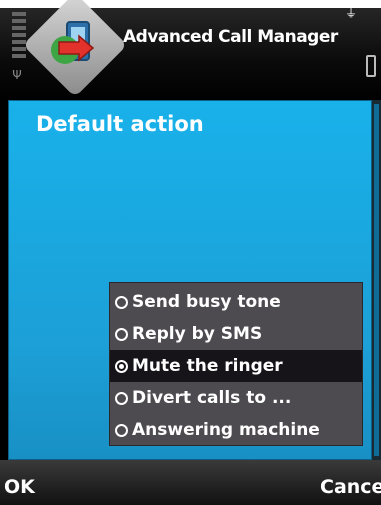  What do you see at coordinates (197, 334) in the screenshot?
I see `option-label: Reply by SMS` at bounding box center [197, 334].